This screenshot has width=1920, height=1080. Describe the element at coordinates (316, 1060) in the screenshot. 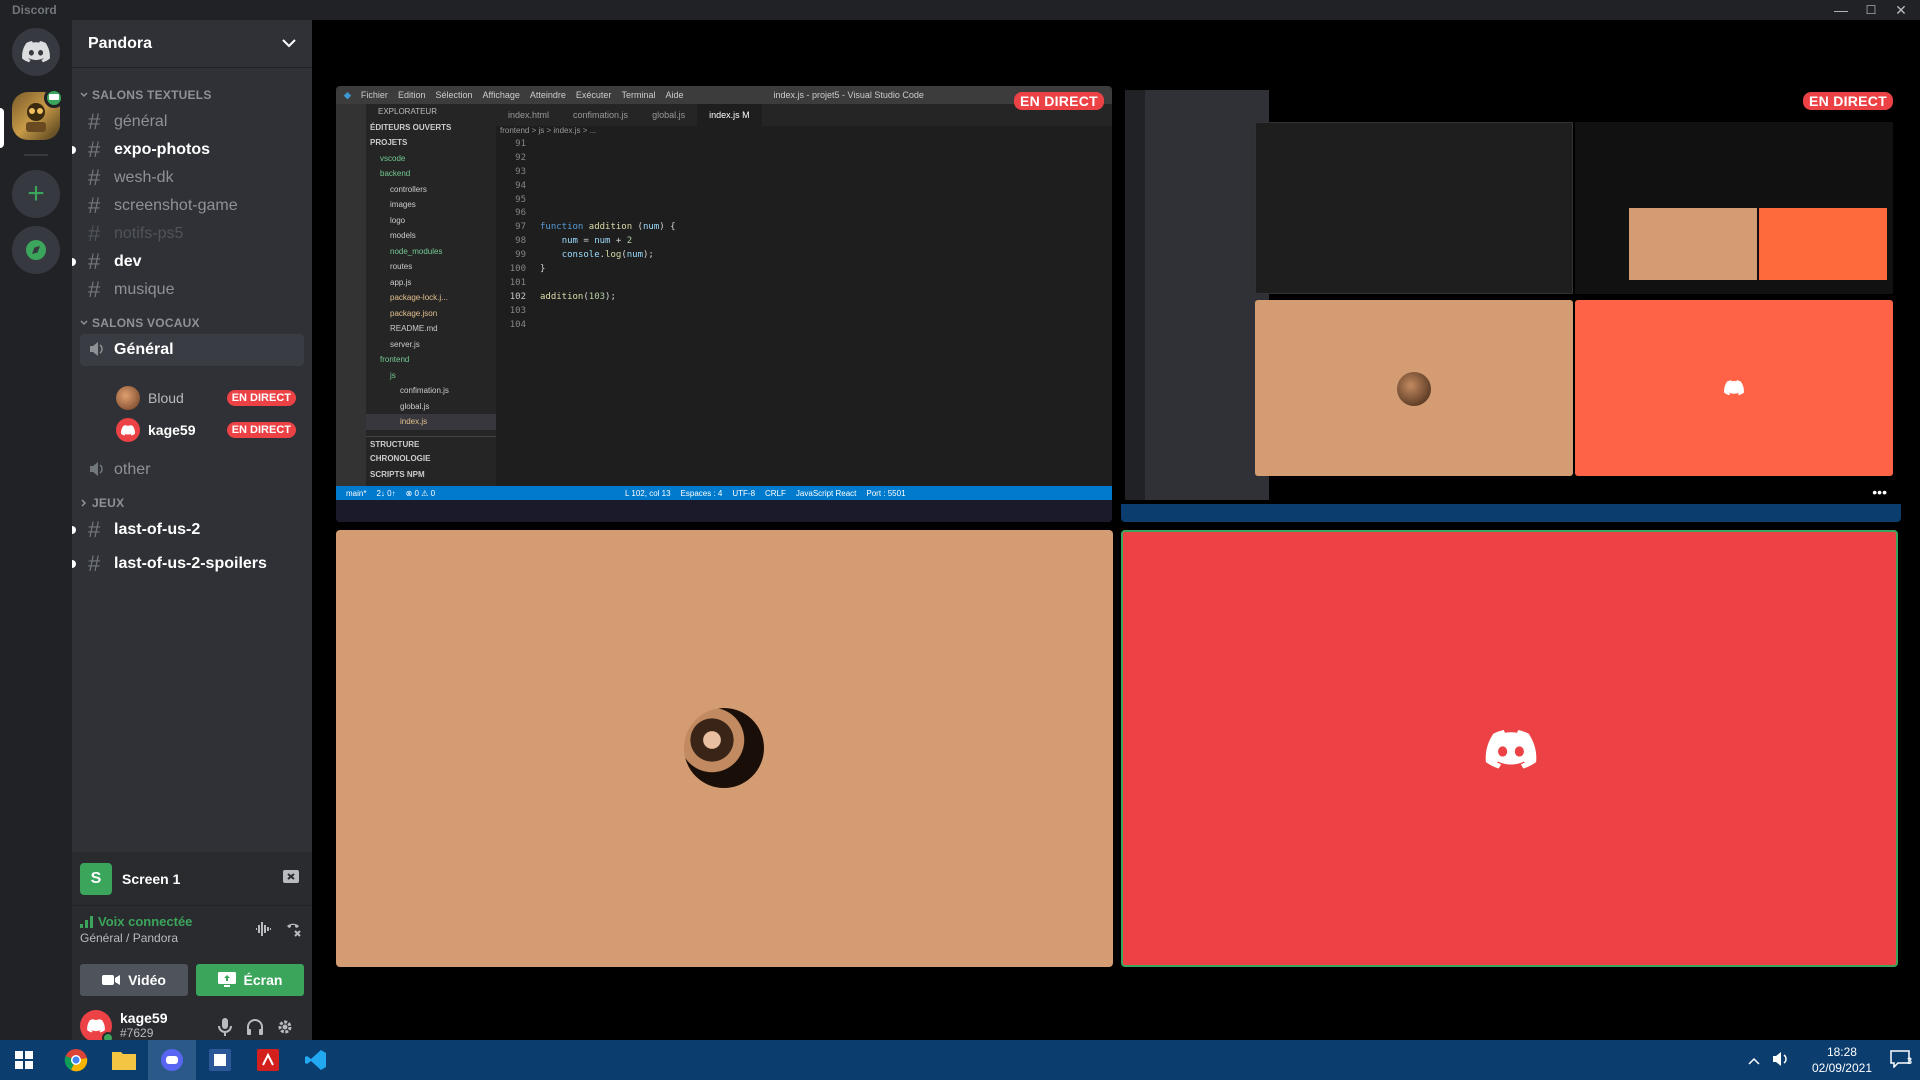

I see `vscode-taskbar-icon` at that location.